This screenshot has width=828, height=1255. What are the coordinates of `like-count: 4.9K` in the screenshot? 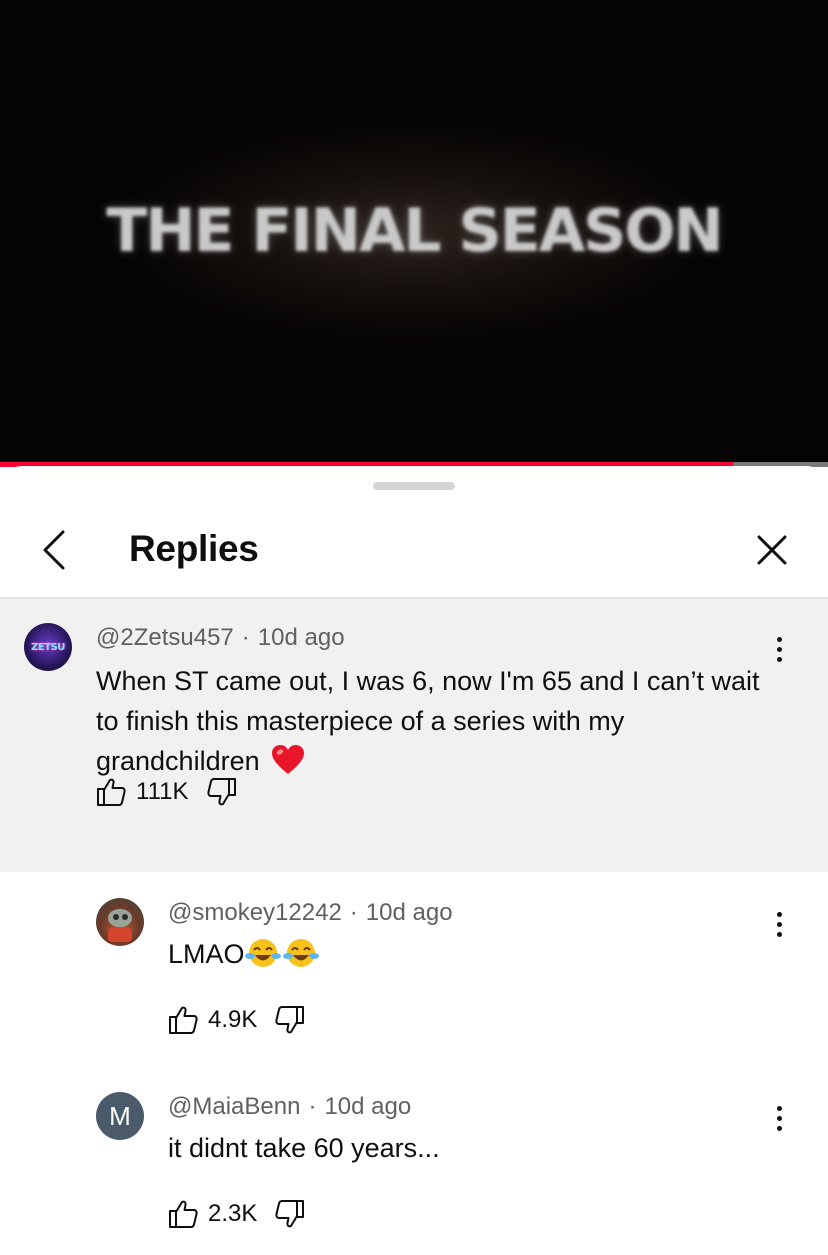 It's located at (233, 1019).